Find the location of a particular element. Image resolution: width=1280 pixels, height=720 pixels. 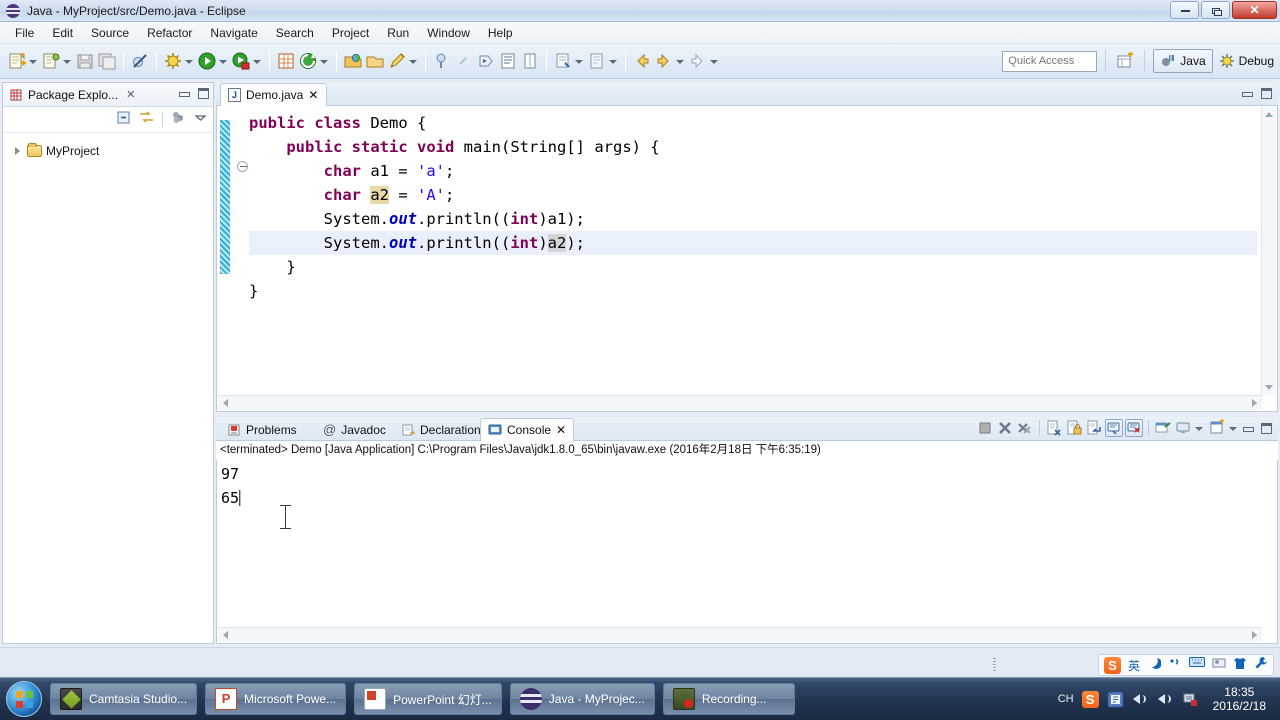

moon-icon is located at coordinates (1154, 665).